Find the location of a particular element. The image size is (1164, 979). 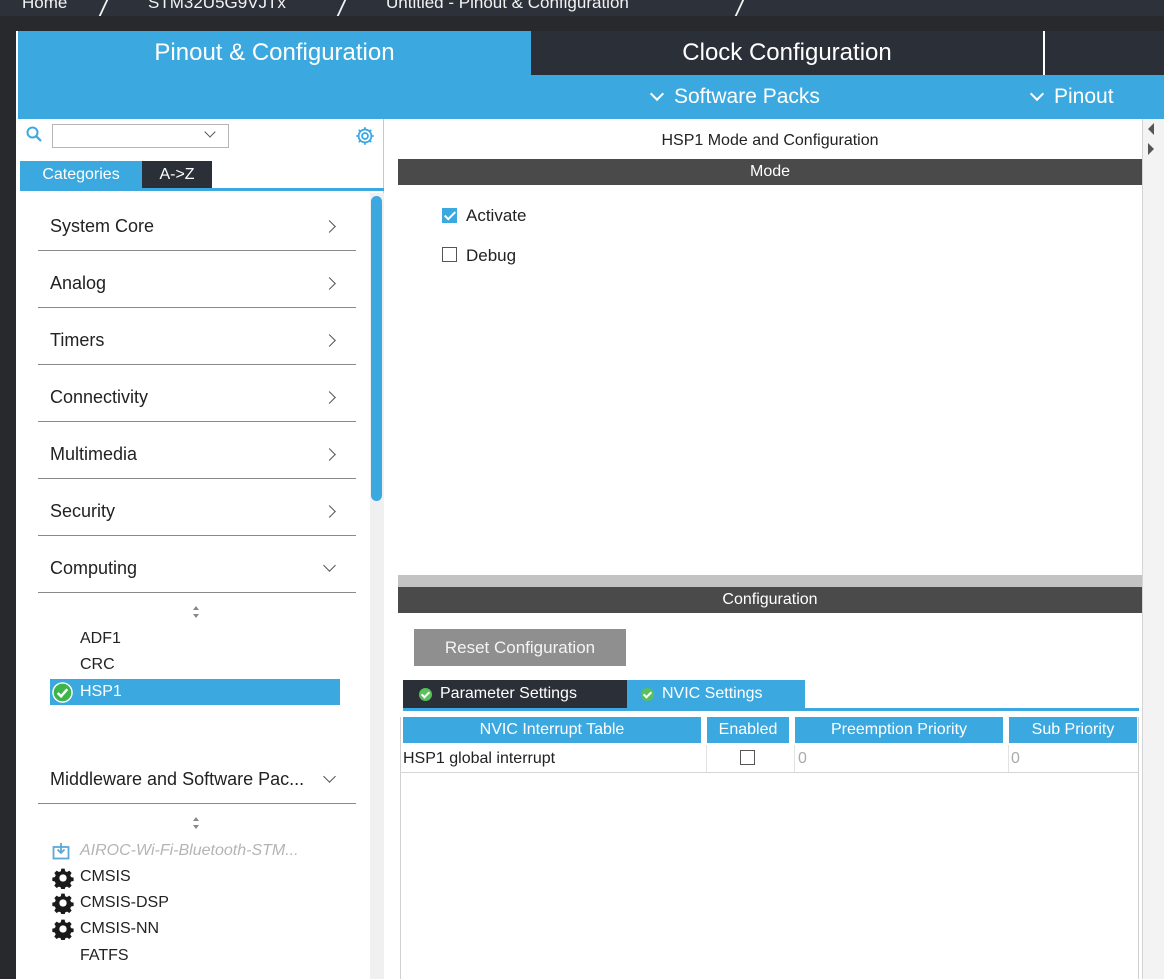

tab-nvic-settings-label: NVIC Settings is located at coordinates (712, 693).